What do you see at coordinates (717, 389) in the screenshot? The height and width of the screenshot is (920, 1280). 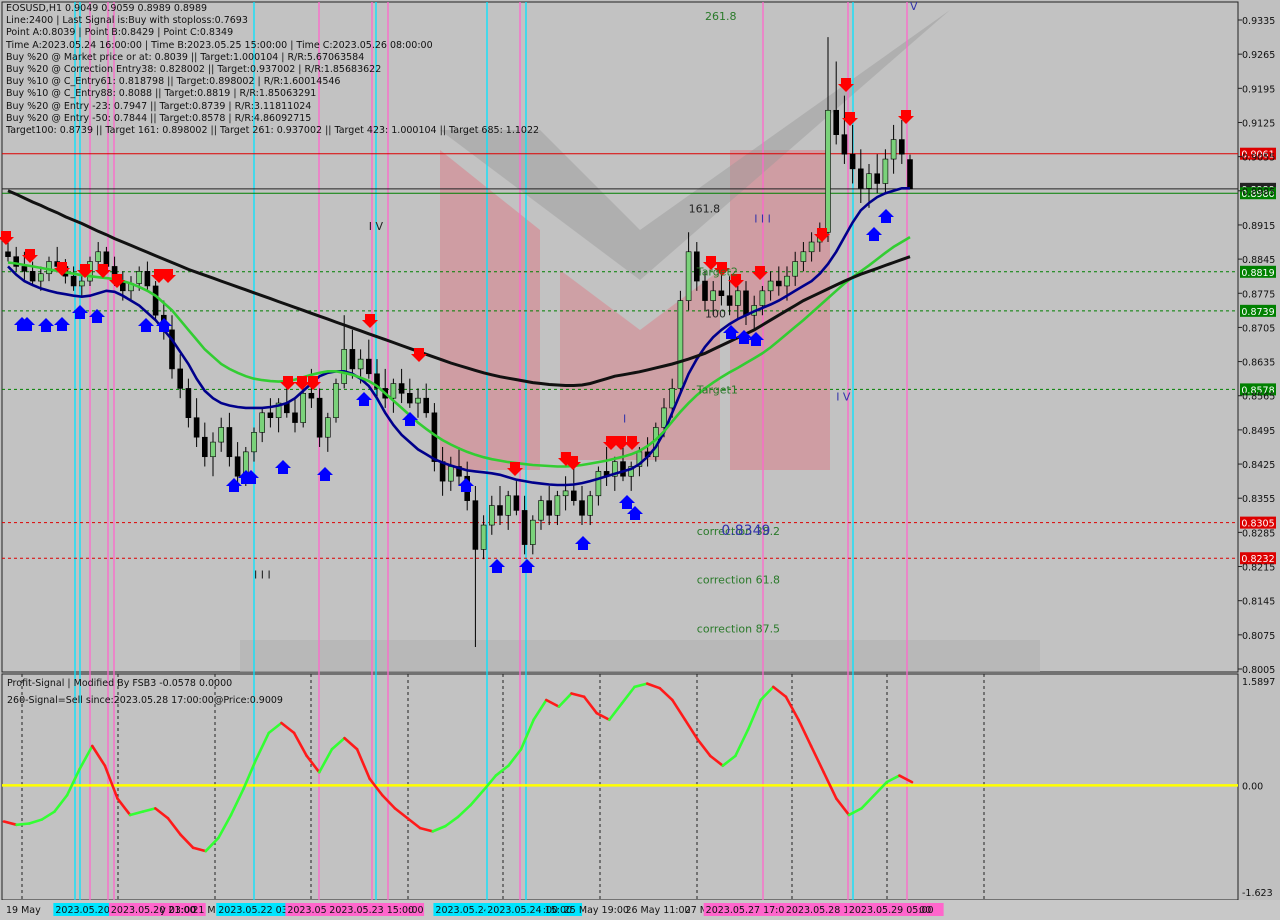 I see `chart-annotation: Target1` at bounding box center [717, 389].